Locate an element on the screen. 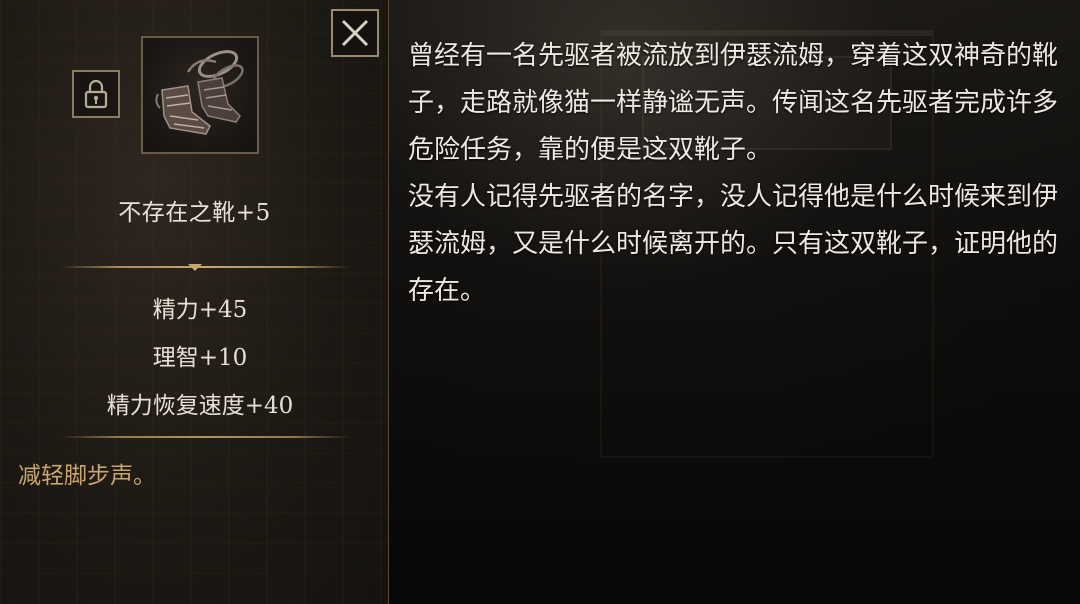  close-button is located at coordinates (355, 33).